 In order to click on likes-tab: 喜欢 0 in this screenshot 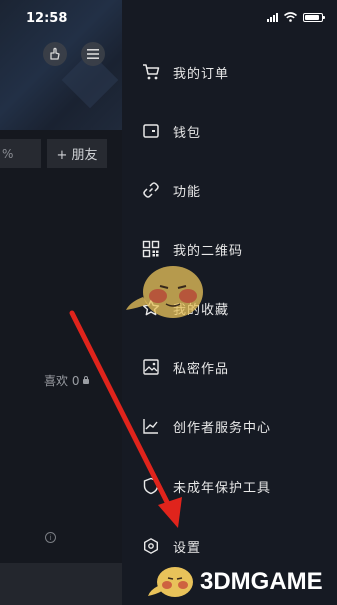, I will do `click(67, 380)`.